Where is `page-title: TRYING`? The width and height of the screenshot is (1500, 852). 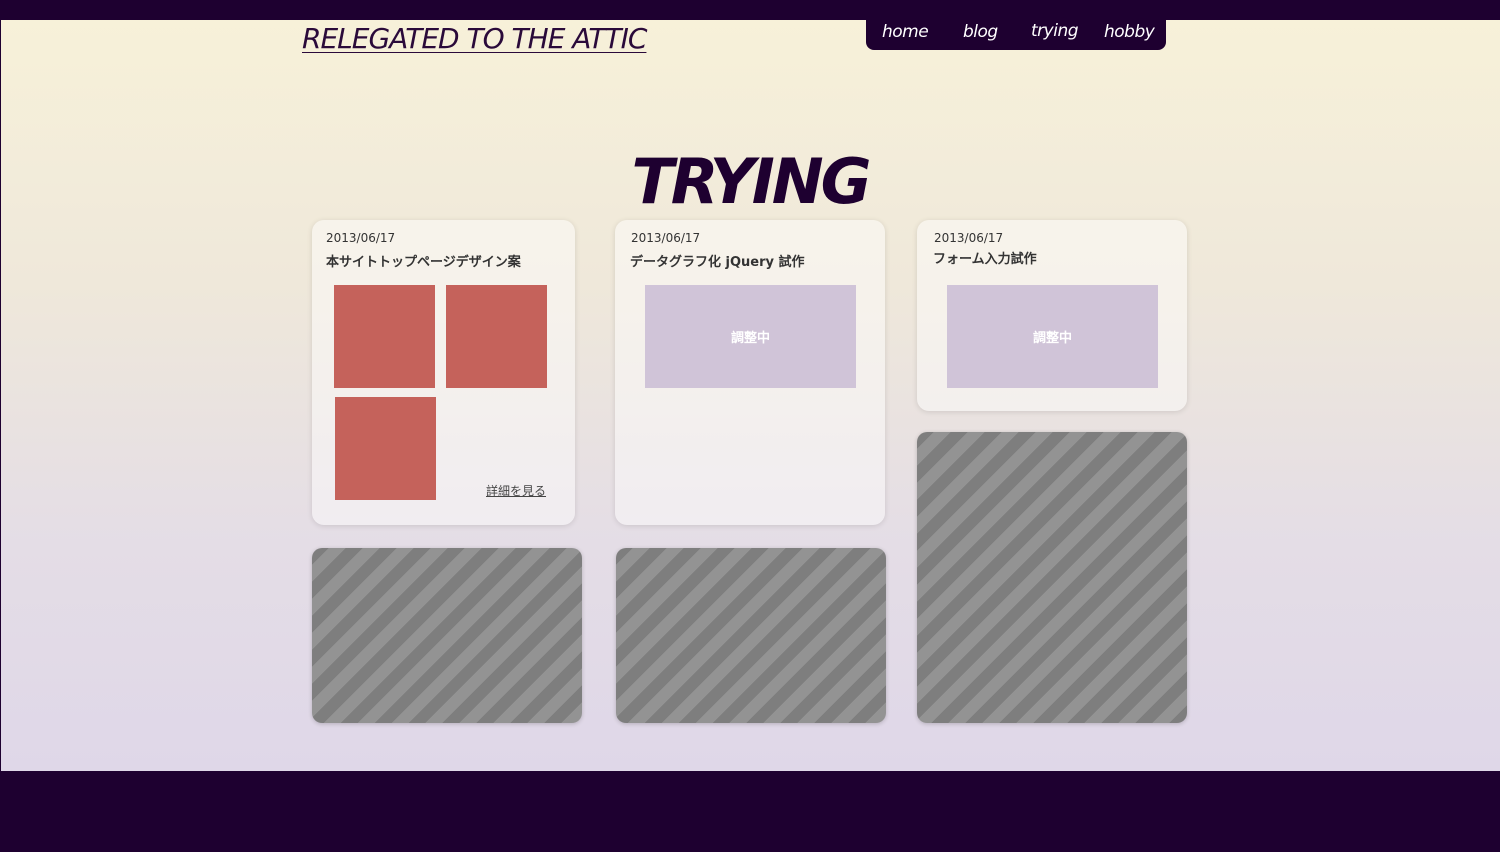 page-title: TRYING is located at coordinates (751, 181).